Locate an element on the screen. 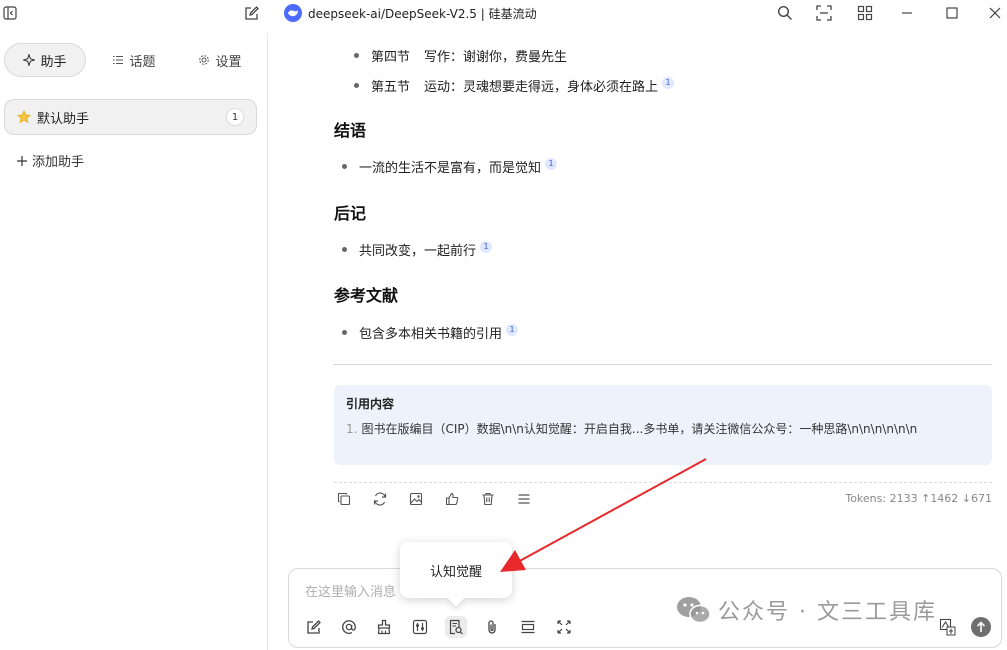 The image size is (1007, 650). close-icon is located at coordinates (995, 13).